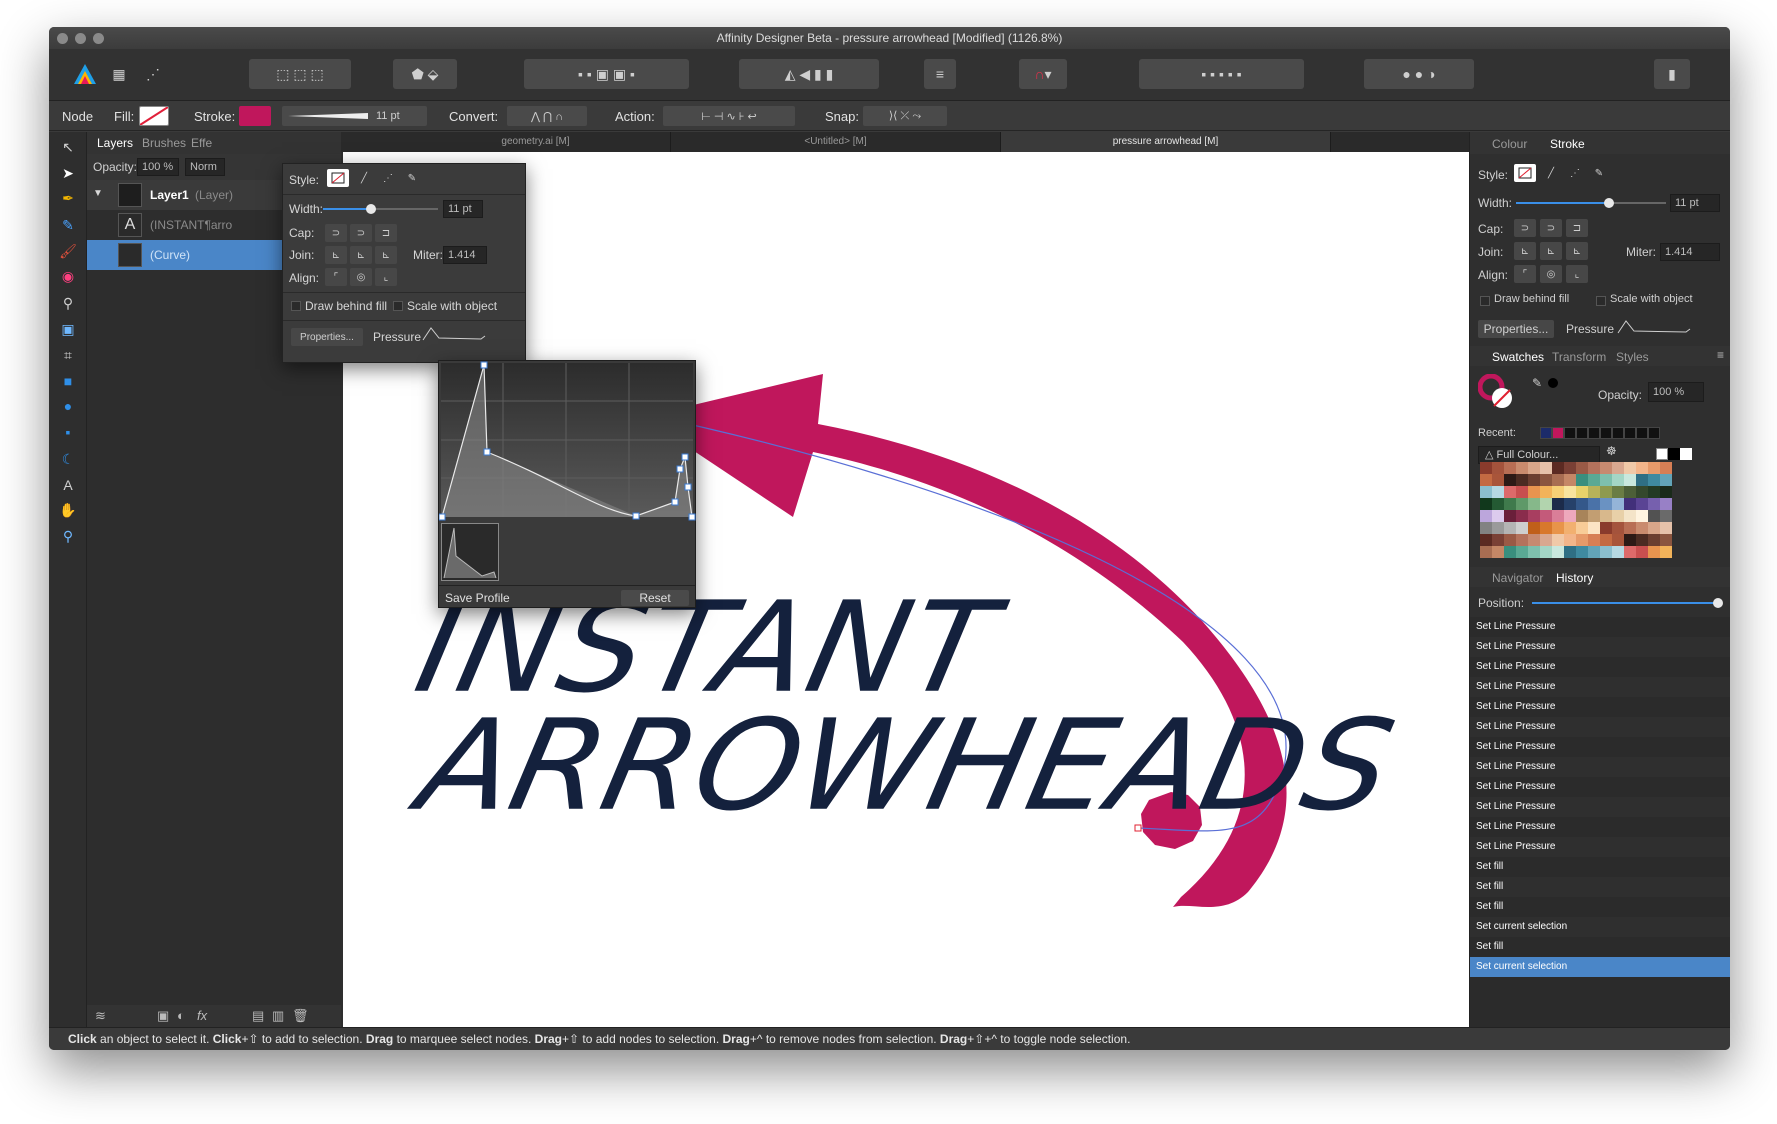 This screenshot has height=1124, width=1777. I want to click on draw-behind-fill-checkbox, so click(1485, 301).